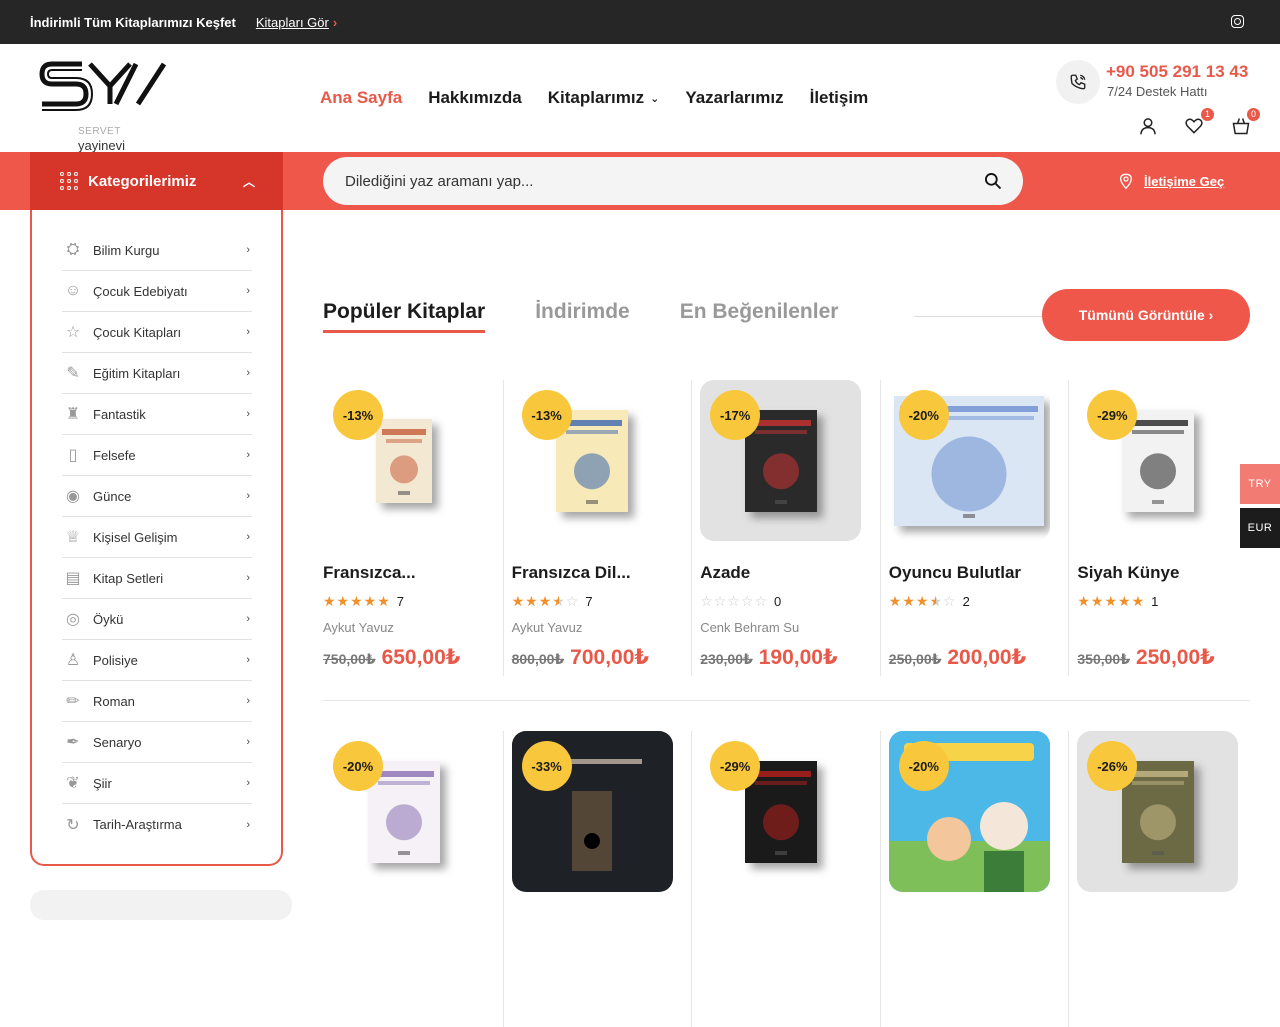 The image size is (1280, 1027). Describe the element at coordinates (1158, 811) in the screenshot. I see `product-image: -26%` at that location.